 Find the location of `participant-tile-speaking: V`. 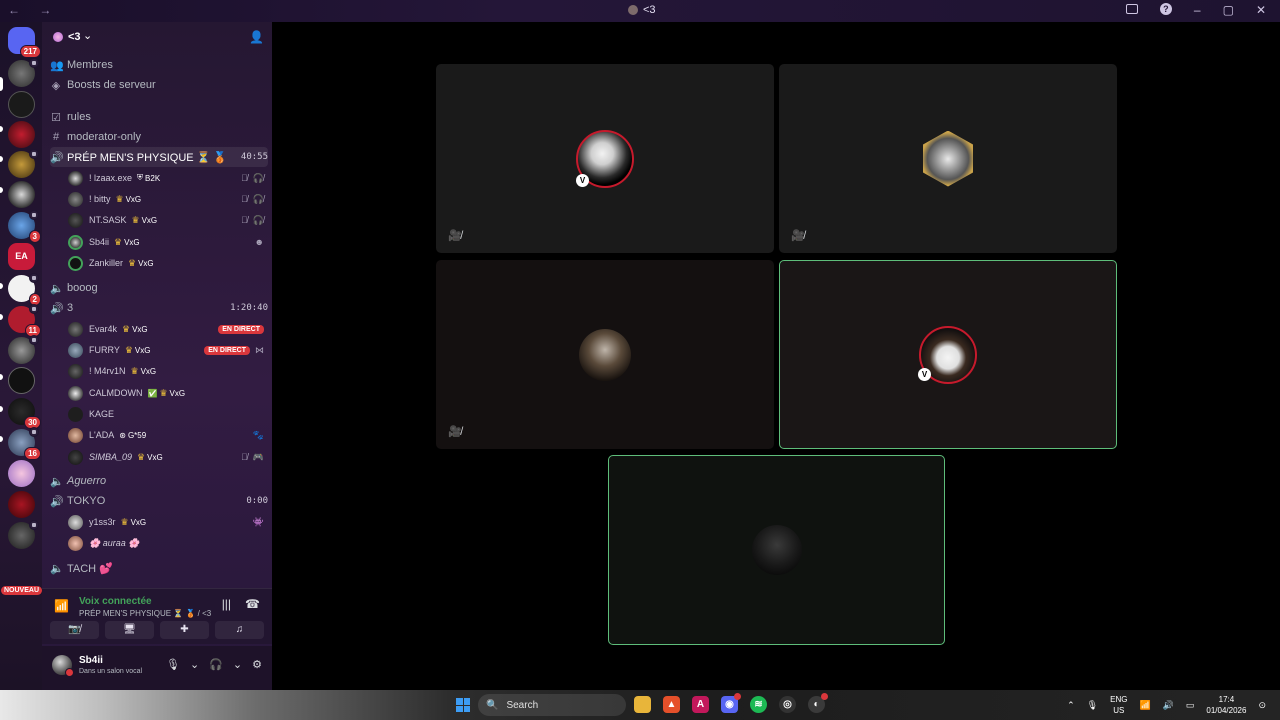

participant-tile-speaking: V is located at coordinates (948, 354).